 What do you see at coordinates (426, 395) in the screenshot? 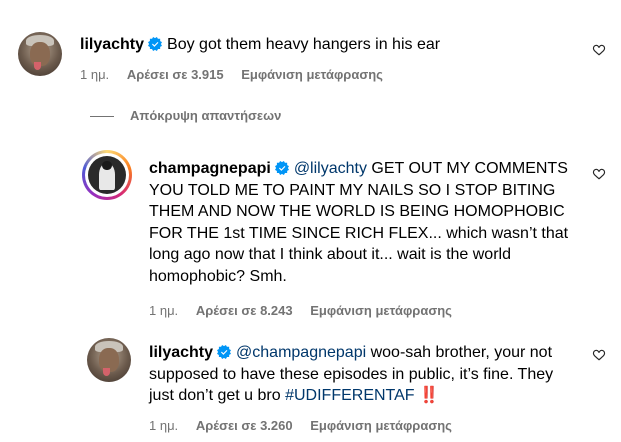
I see `reply-text-end: ‼️` at bounding box center [426, 395].